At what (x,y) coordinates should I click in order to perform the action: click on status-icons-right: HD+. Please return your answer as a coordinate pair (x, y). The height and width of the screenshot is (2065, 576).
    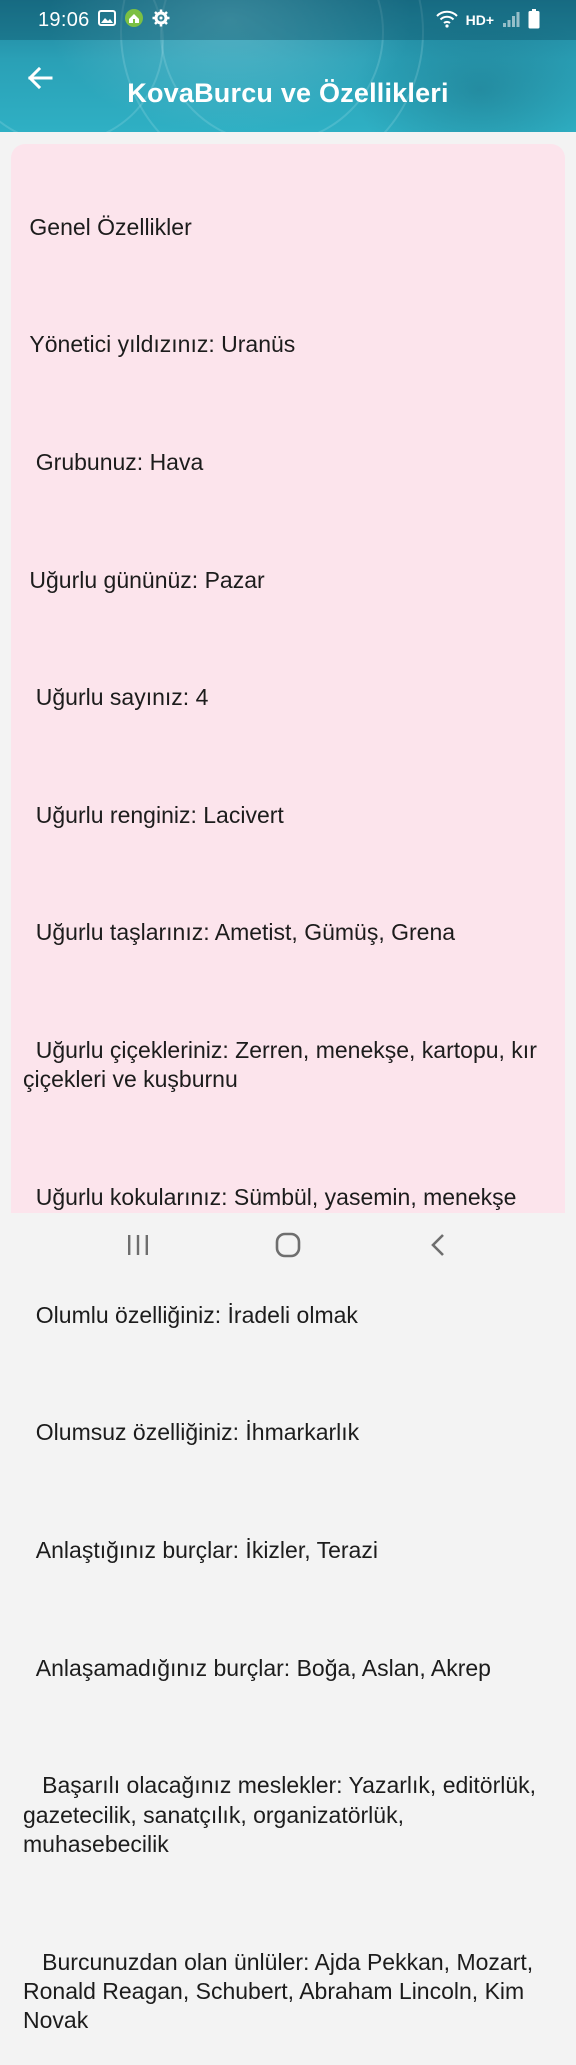
    Looking at the image, I should click on (487, 20).